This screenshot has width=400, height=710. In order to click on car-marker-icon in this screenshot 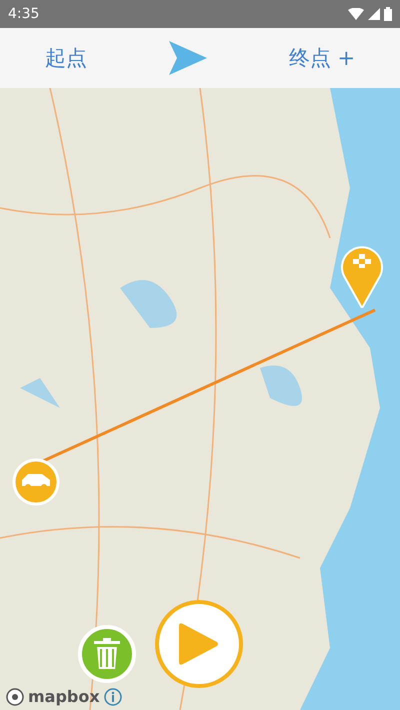, I will do `click(36, 482)`.